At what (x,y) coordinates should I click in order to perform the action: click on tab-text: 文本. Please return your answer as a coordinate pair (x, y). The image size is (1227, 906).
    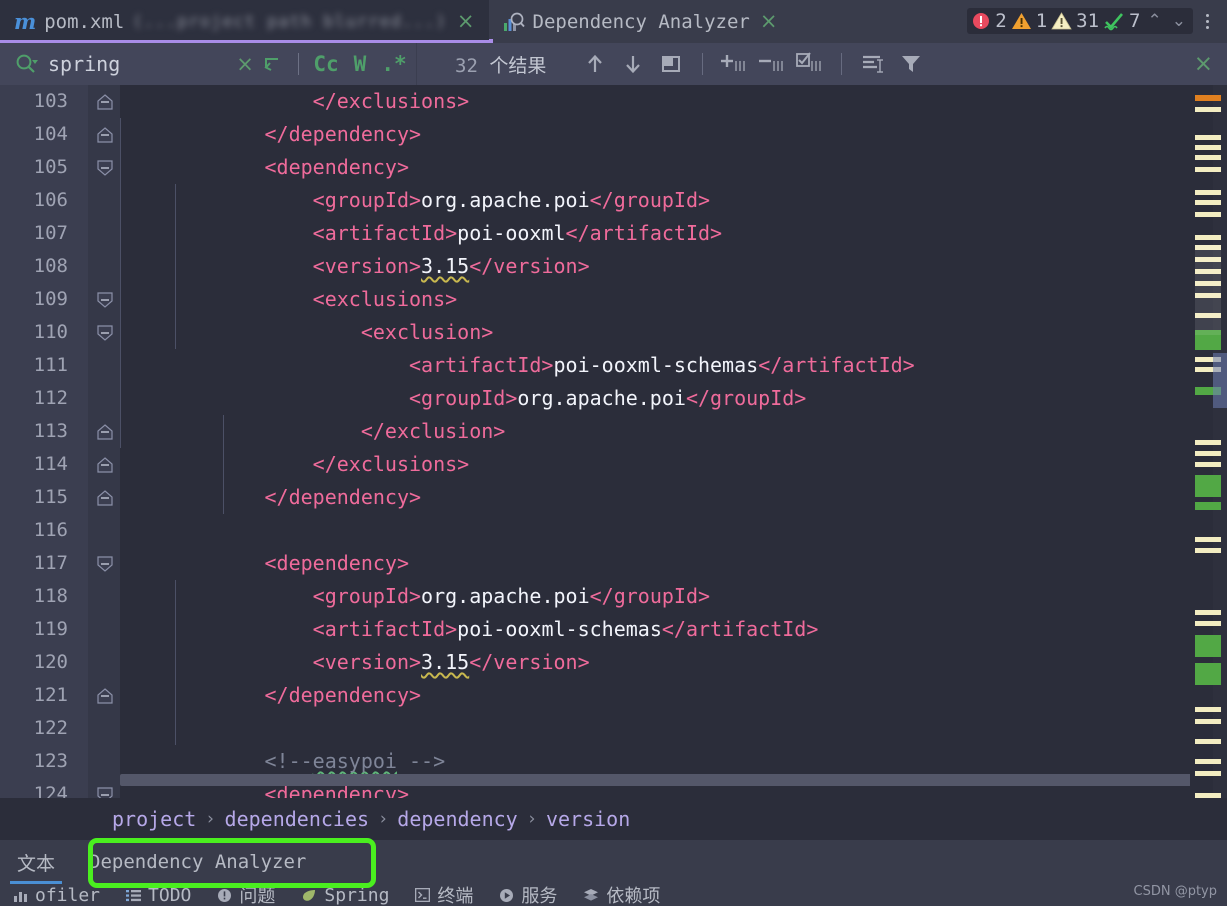
    Looking at the image, I should click on (36, 862).